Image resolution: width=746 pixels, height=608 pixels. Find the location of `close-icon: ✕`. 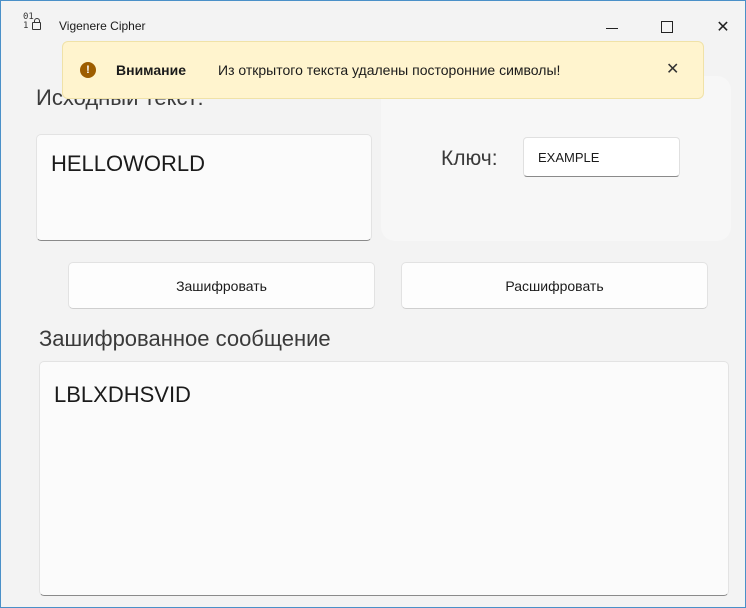

close-icon: ✕ is located at coordinates (723, 26).